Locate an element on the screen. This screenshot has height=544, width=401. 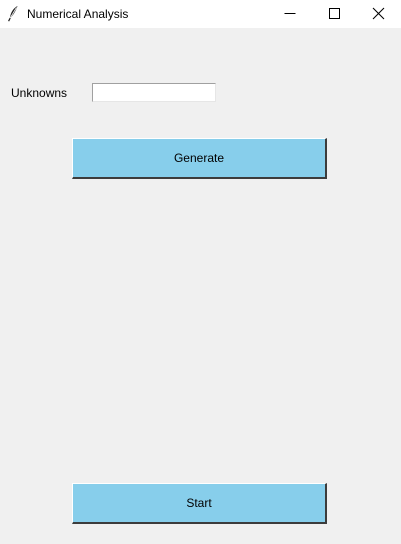
close-button is located at coordinates (378, 14).